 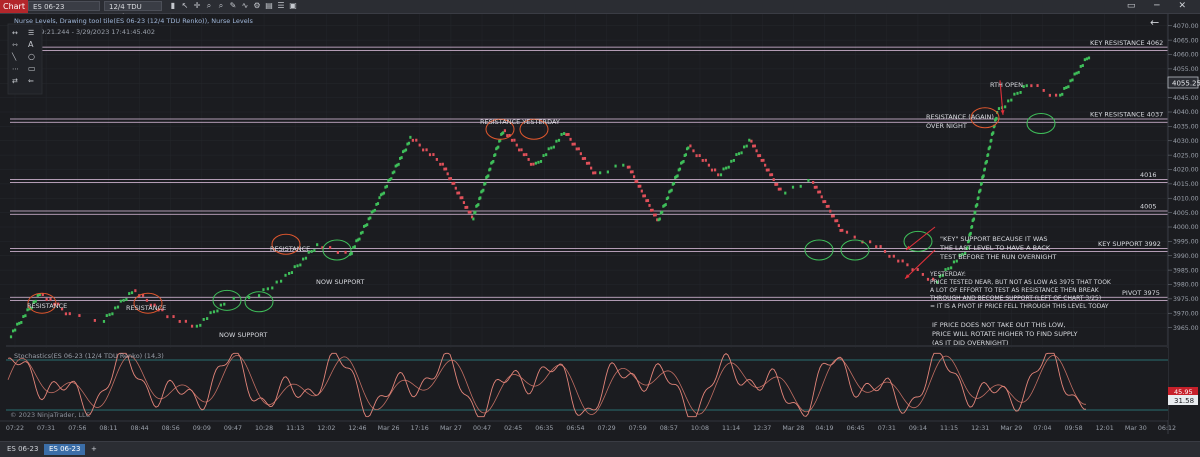 What do you see at coordinates (185, 6) in the screenshot?
I see `pointer-icon: ↖` at bounding box center [185, 6].